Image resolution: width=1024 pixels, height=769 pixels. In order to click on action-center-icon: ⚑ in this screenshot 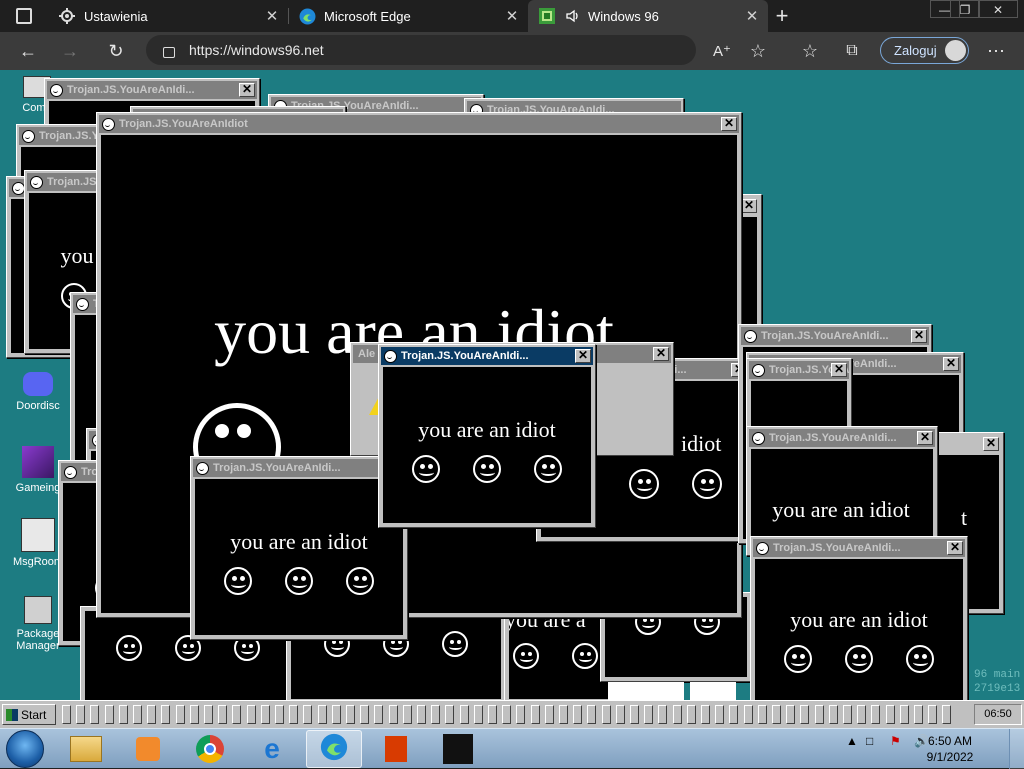, I will do `click(895, 741)`.